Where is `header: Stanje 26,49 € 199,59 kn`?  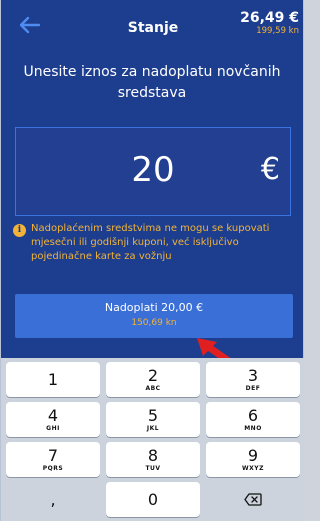 header: Stanje 26,49 € 199,59 kn is located at coordinates (153, 22).